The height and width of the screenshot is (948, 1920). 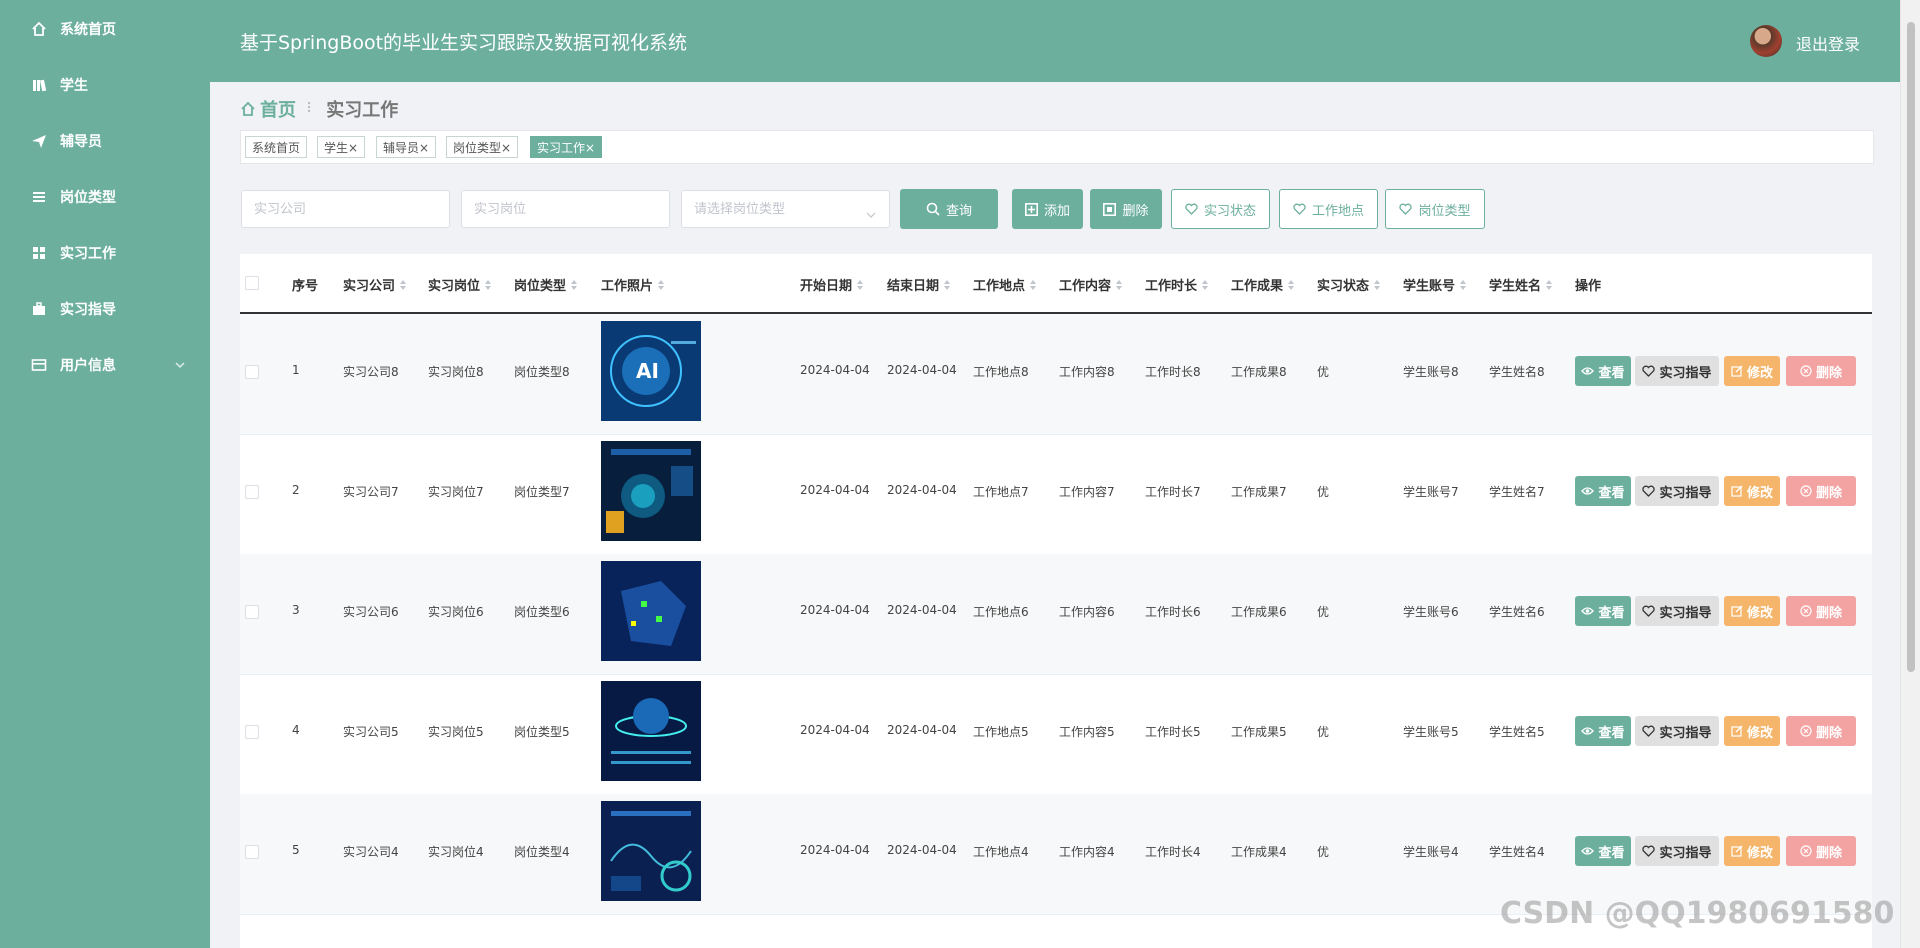 What do you see at coordinates (341, 147) in the screenshot?
I see `tag-students: 学生×` at bounding box center [341, 147].